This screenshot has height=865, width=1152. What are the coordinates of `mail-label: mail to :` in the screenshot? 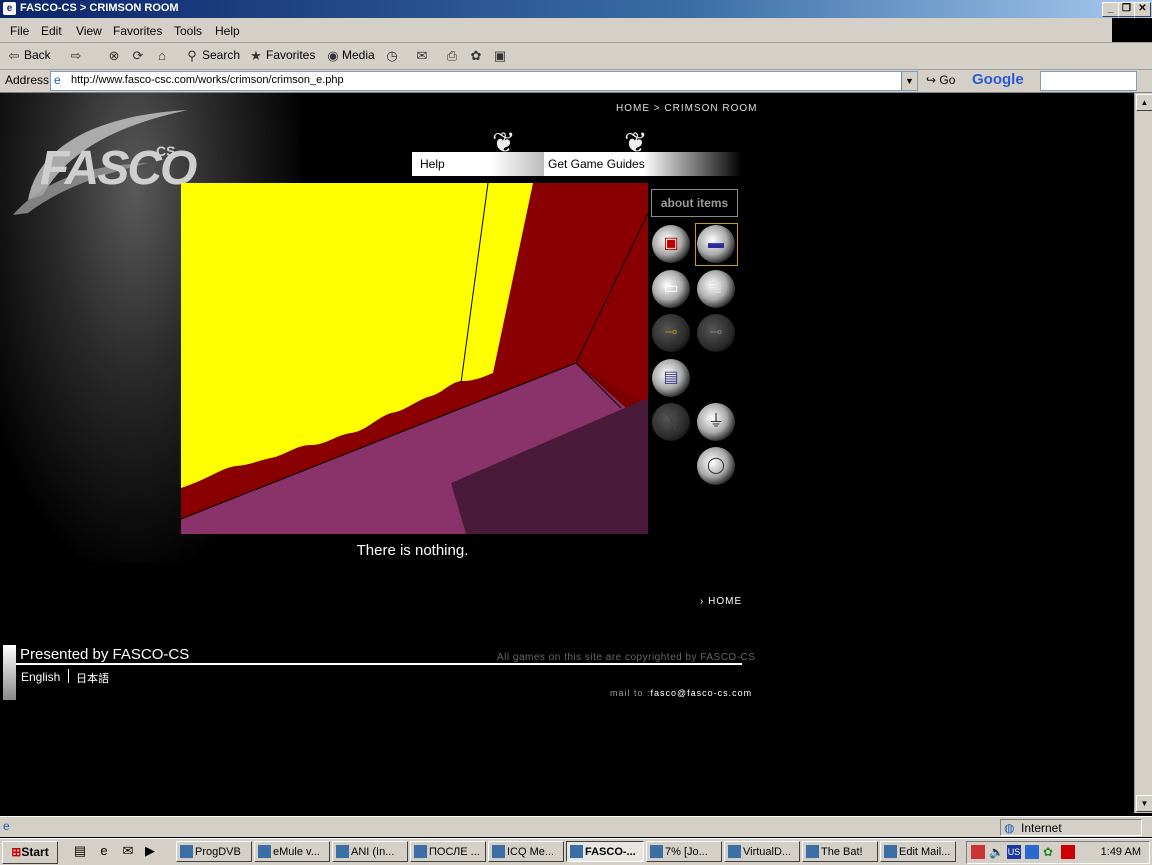 It's located at (630, 693).